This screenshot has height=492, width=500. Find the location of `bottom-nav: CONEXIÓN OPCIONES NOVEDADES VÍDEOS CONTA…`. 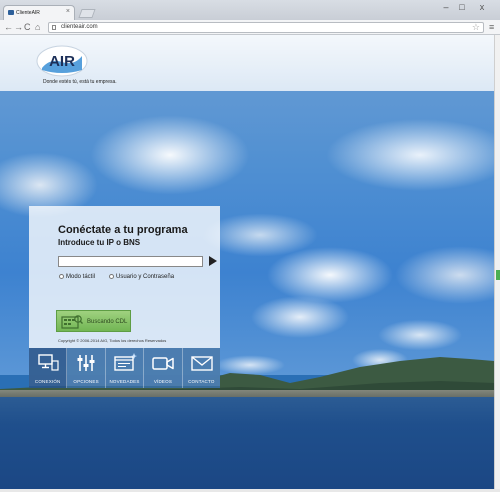

bottom-nav: CONEXIÓN OPCIONES NOVEDADES VÍDEOS CONTA… is located at coordinates (125, 368).